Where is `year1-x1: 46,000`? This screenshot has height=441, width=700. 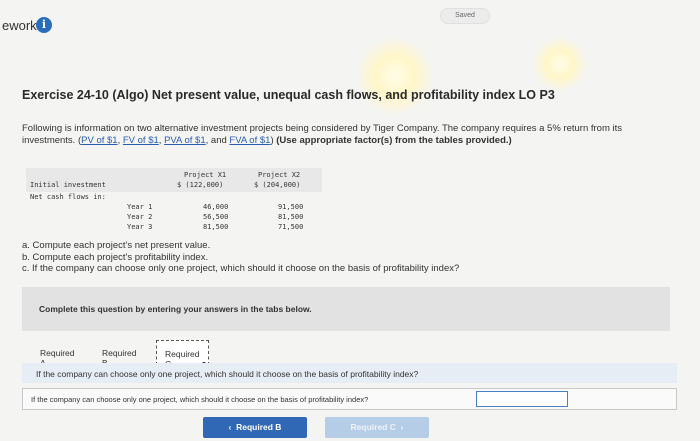 year1-x1: 46,000 is located at coordinates (216, 207).